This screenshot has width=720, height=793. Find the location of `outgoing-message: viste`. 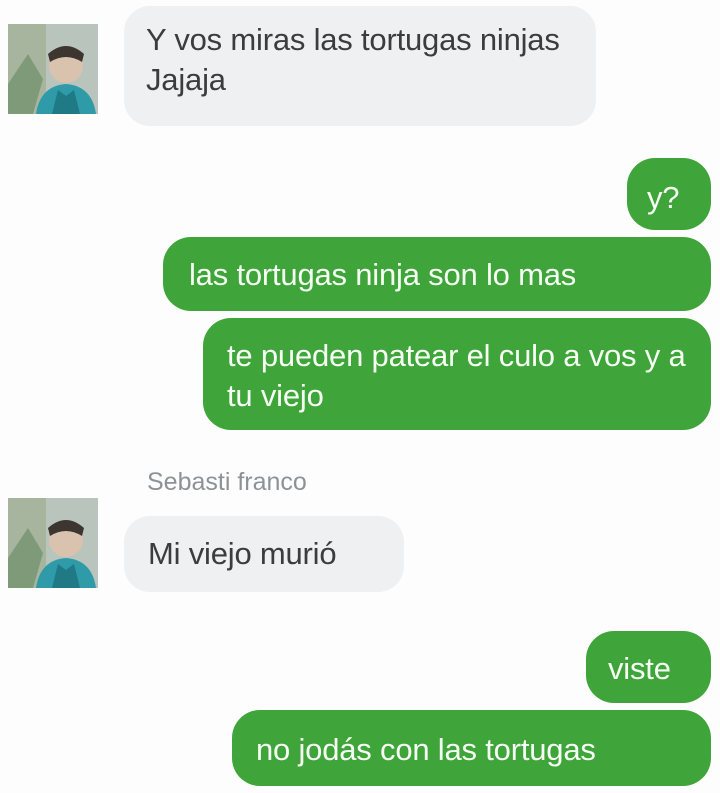

outgoing-message: viste is located at coordinates (648, 667).